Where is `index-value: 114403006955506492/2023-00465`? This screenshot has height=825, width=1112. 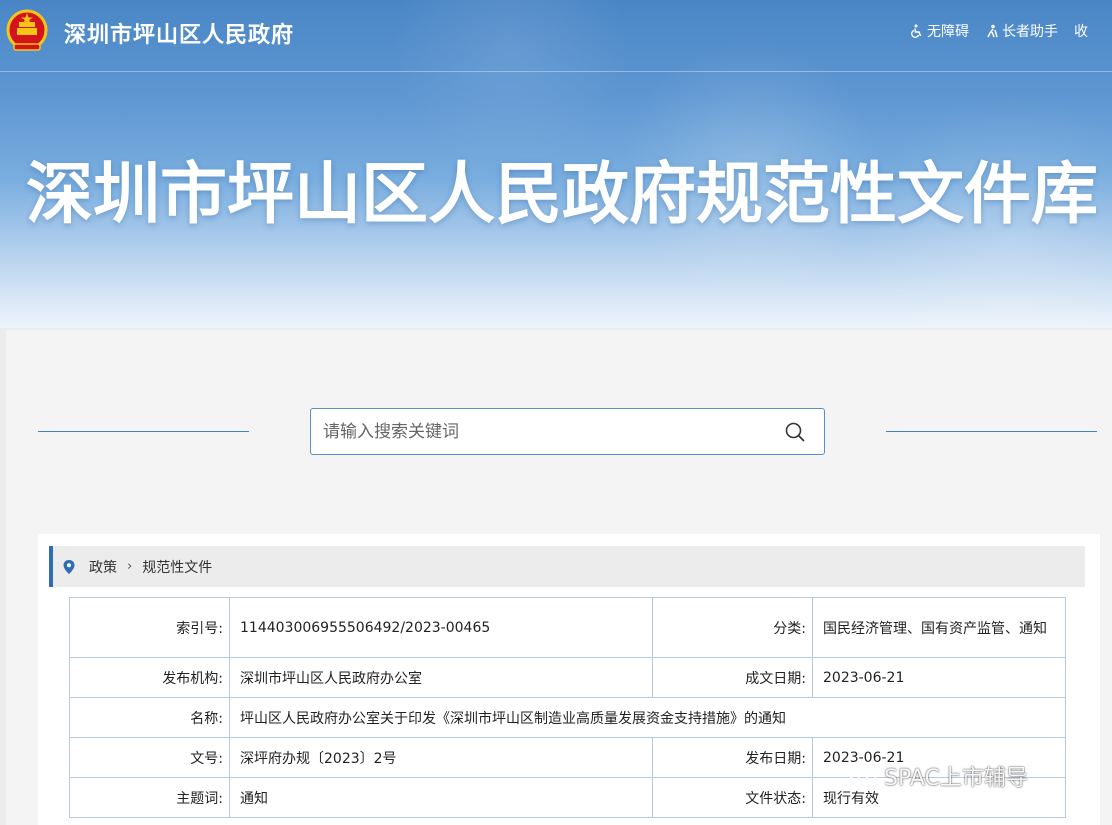
index-value: 114403006955506492/2023-00465 is located at coordinates (441, 627).